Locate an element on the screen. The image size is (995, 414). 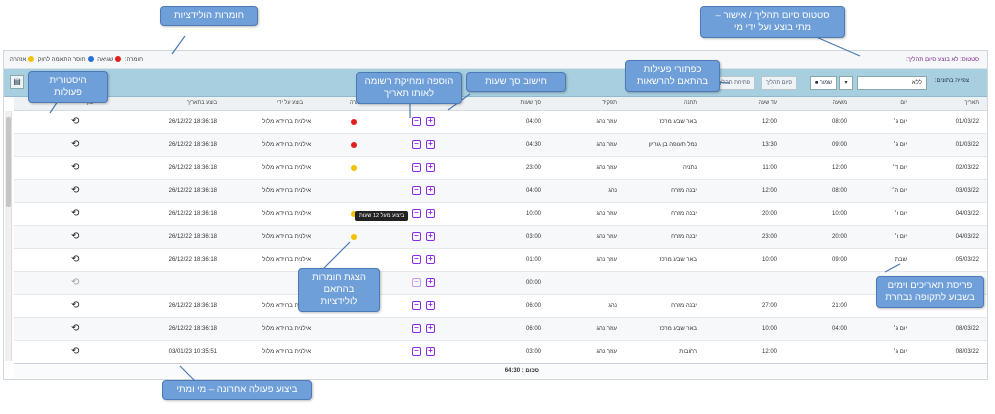
callout-add-remove: הוספה ומחיקת רשומה לאותו תאריך is located at coordinates (409, 88).